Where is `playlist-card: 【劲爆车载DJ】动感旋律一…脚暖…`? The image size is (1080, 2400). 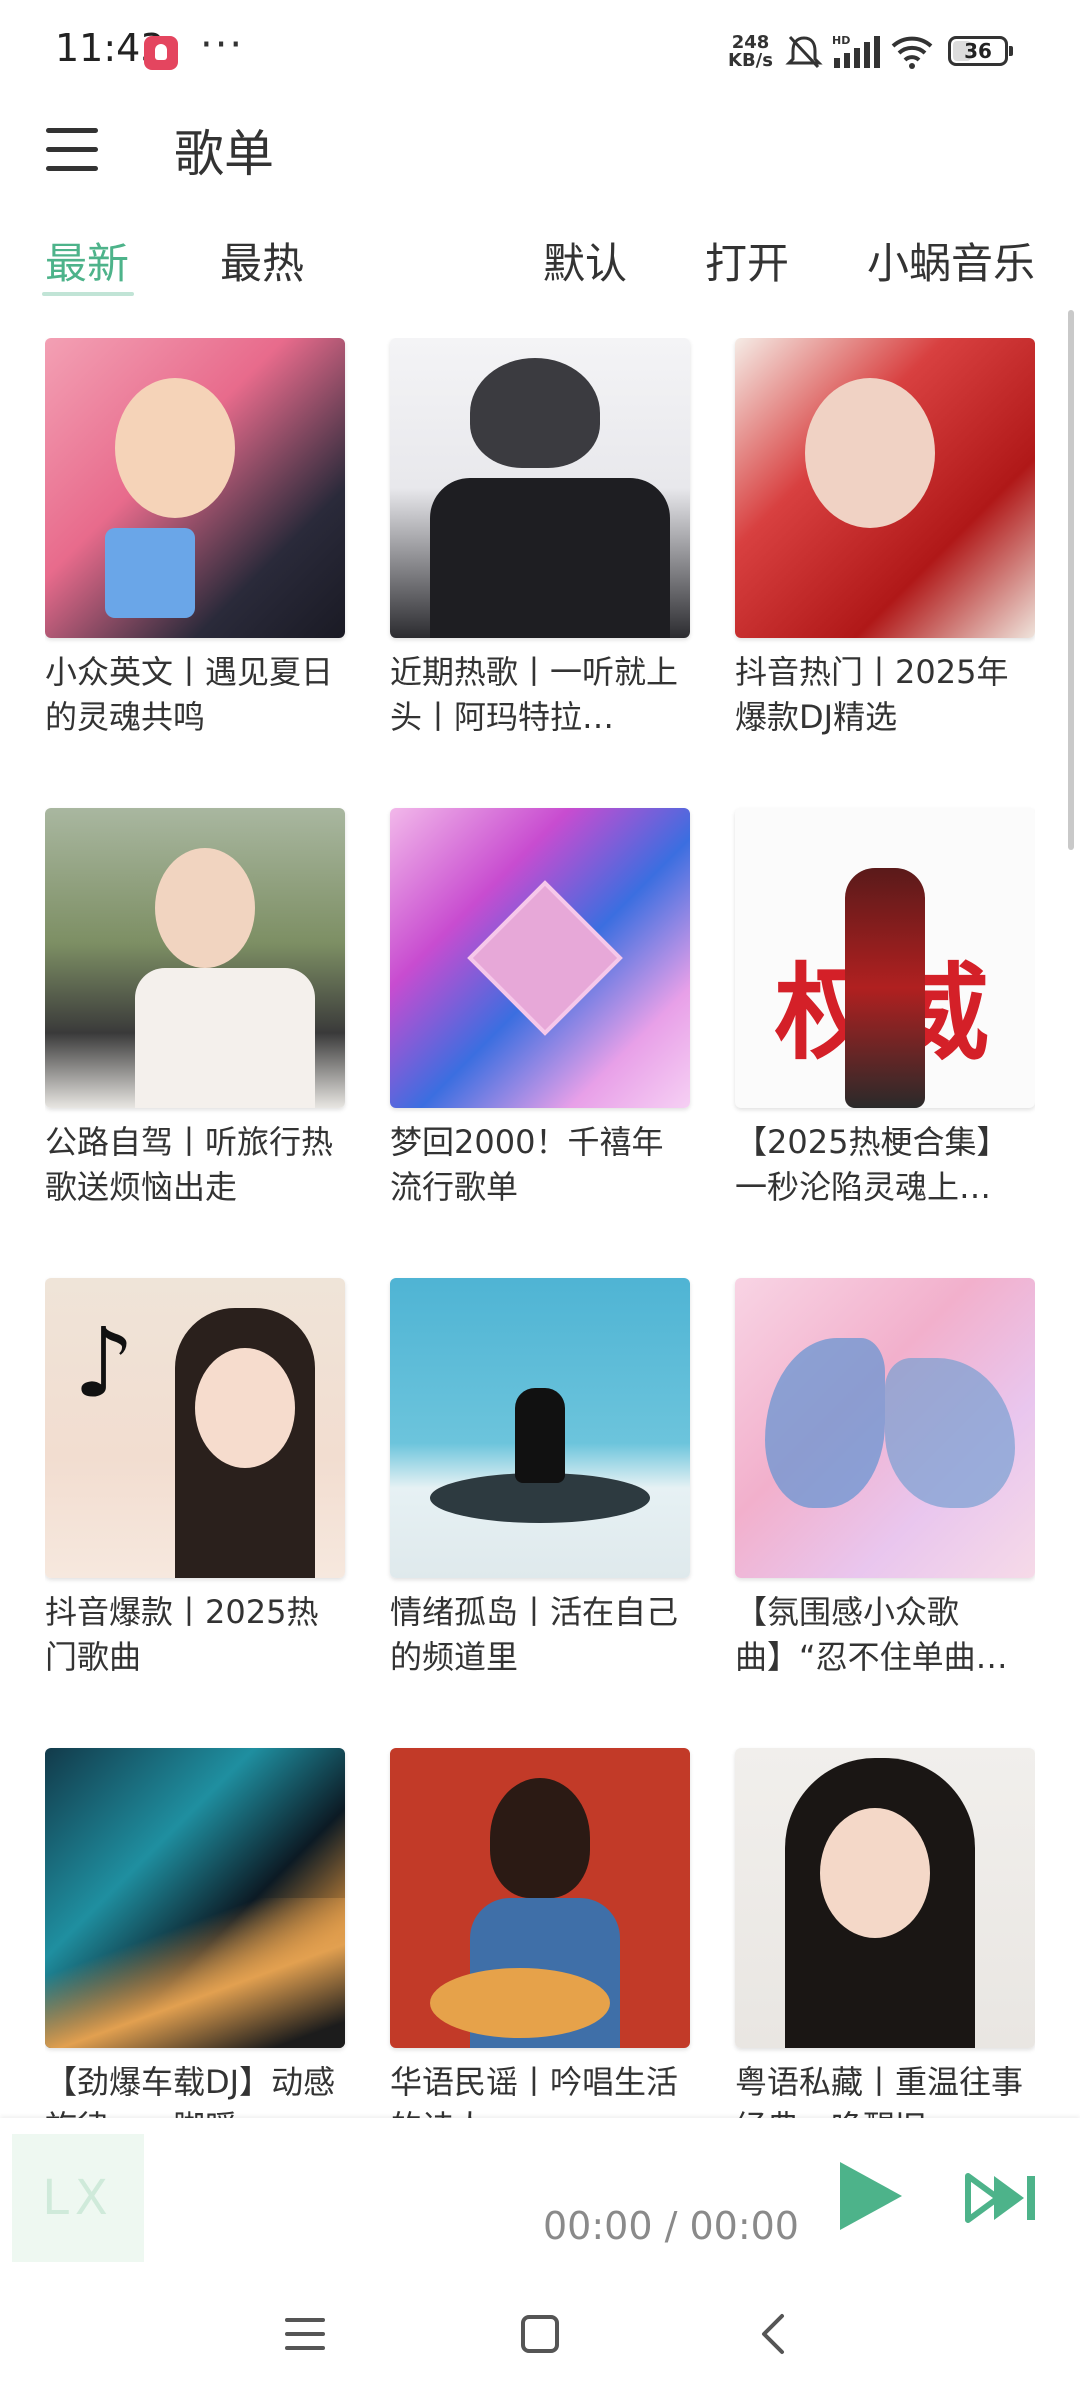 playlist-card: 【劲爆车载DJ】动感旋律一…脚暖… is located at coordinates (195, 1933).